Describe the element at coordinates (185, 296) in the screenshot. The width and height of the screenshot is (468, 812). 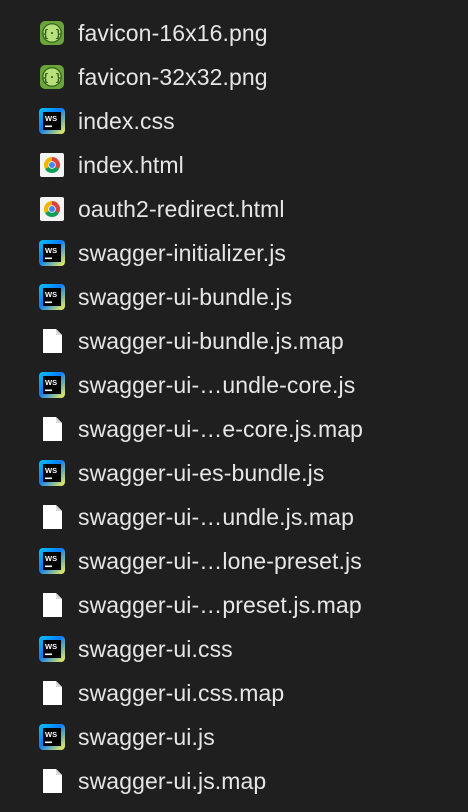
I see `file-name: swagger-ui-bundle.js` at that location.